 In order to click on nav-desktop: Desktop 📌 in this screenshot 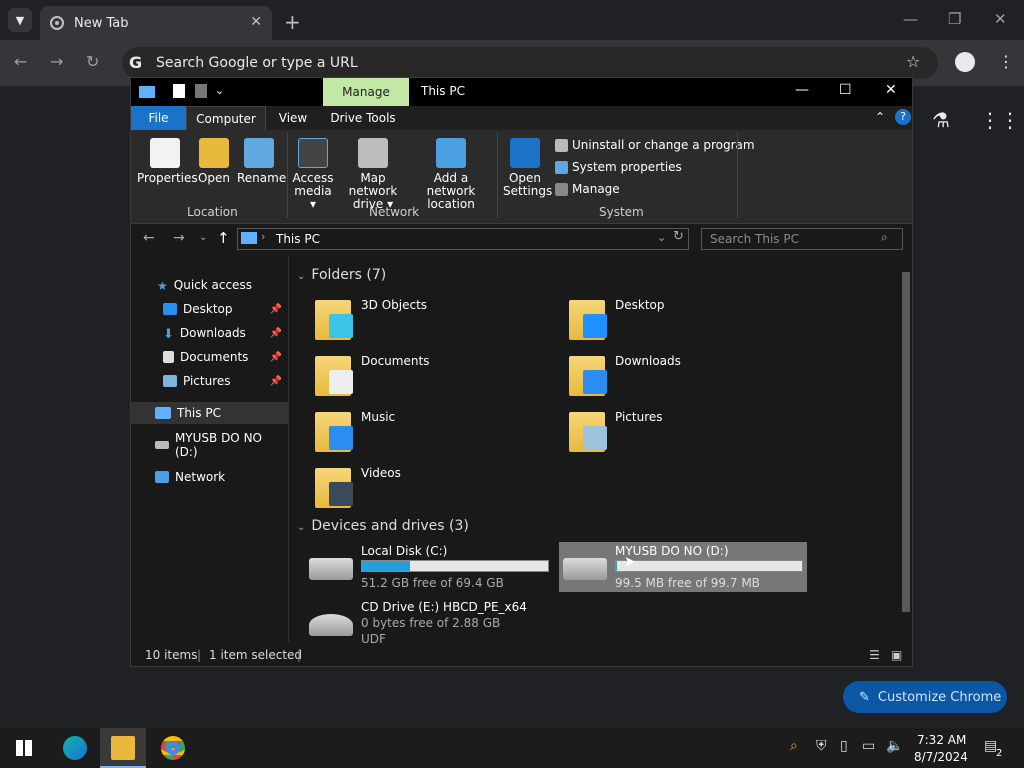, I will do `click(209, 309)`.